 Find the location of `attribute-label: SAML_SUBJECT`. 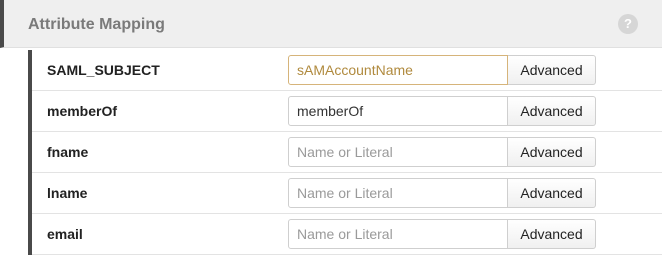

attribute-label: SAML_SUBJECT is located at coordinates (103, 70).